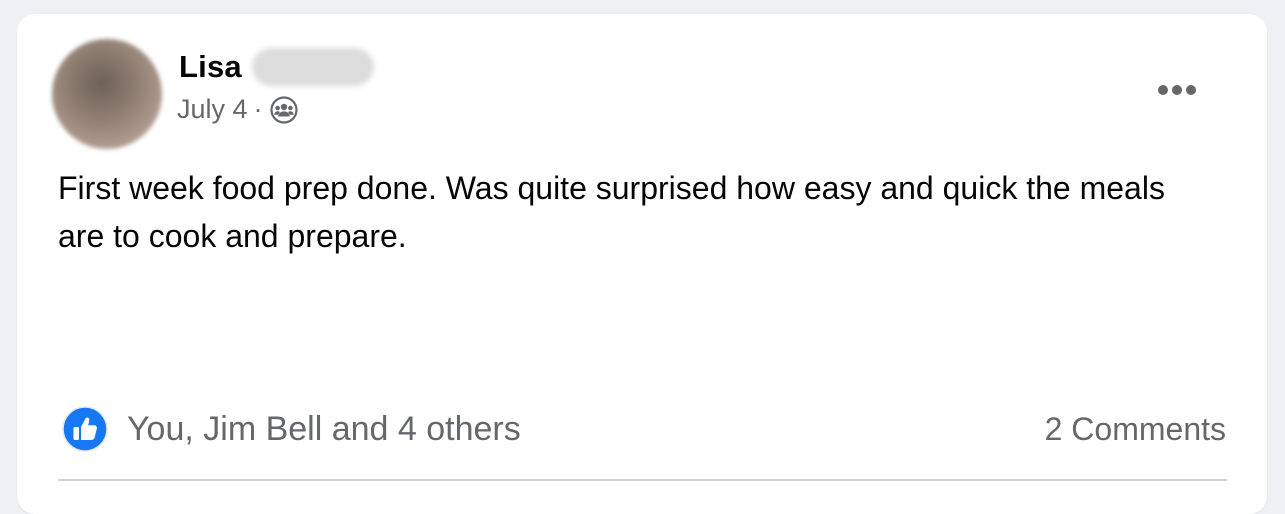 This screenshot has width=1285, height=514. Describe the element at coordinates (1177, 90) in the screenshot. I see `more-options-button` at that location.